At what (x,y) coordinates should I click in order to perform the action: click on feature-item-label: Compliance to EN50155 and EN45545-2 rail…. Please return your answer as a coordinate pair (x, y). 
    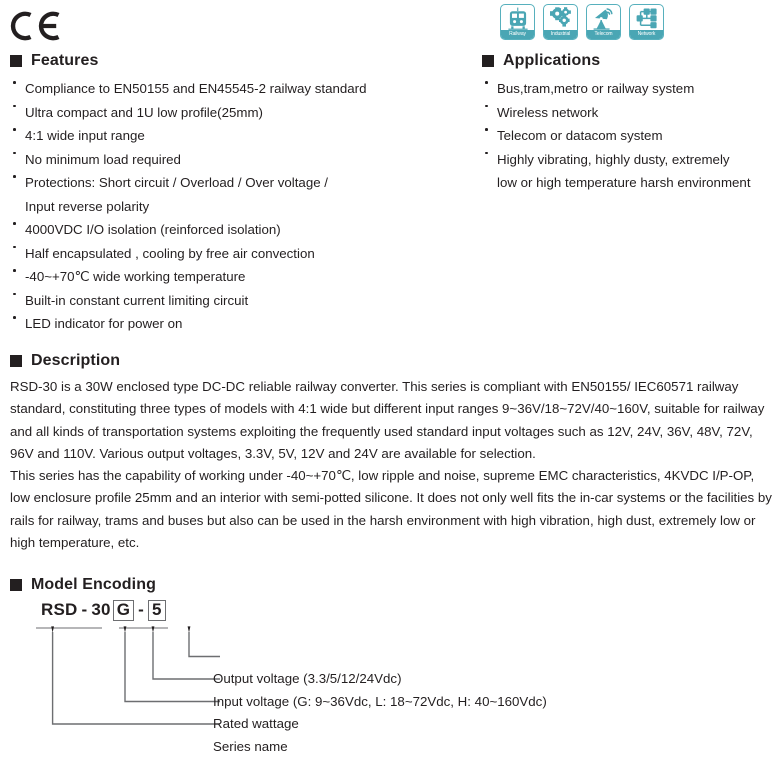
    Looking at the image, I should click on (196, 88).